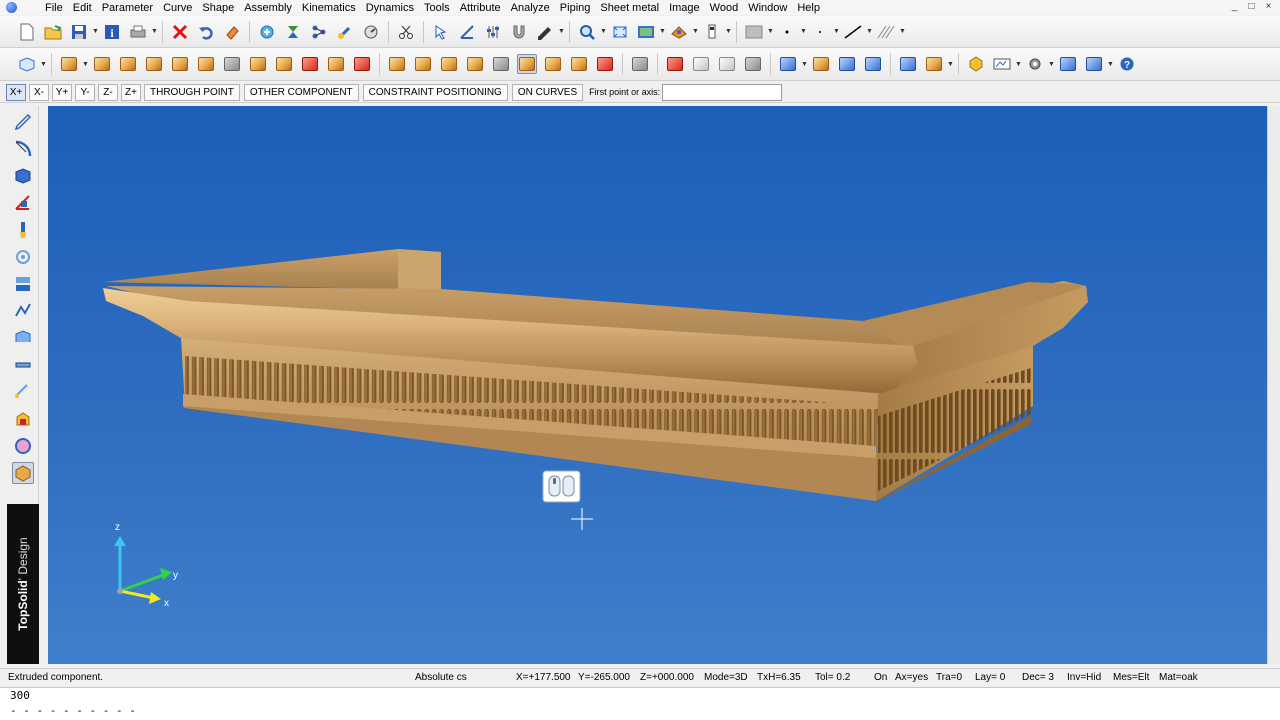 This screenshot has width=1280, height=720. What do you see at coordinates (112, 32) in the screenshot?
I see `info-icon: i` at bounding box center [112, 32].